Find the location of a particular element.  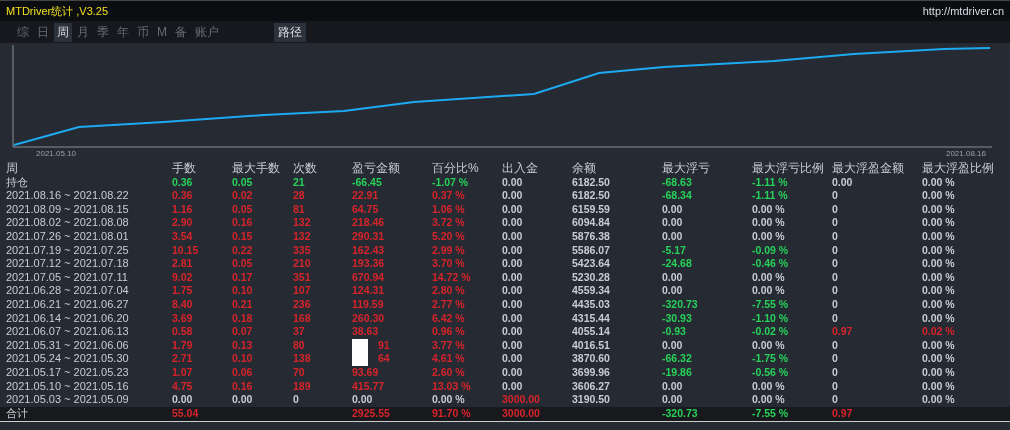

table-cell: -0.02 % is located at coordinates (770, 332).